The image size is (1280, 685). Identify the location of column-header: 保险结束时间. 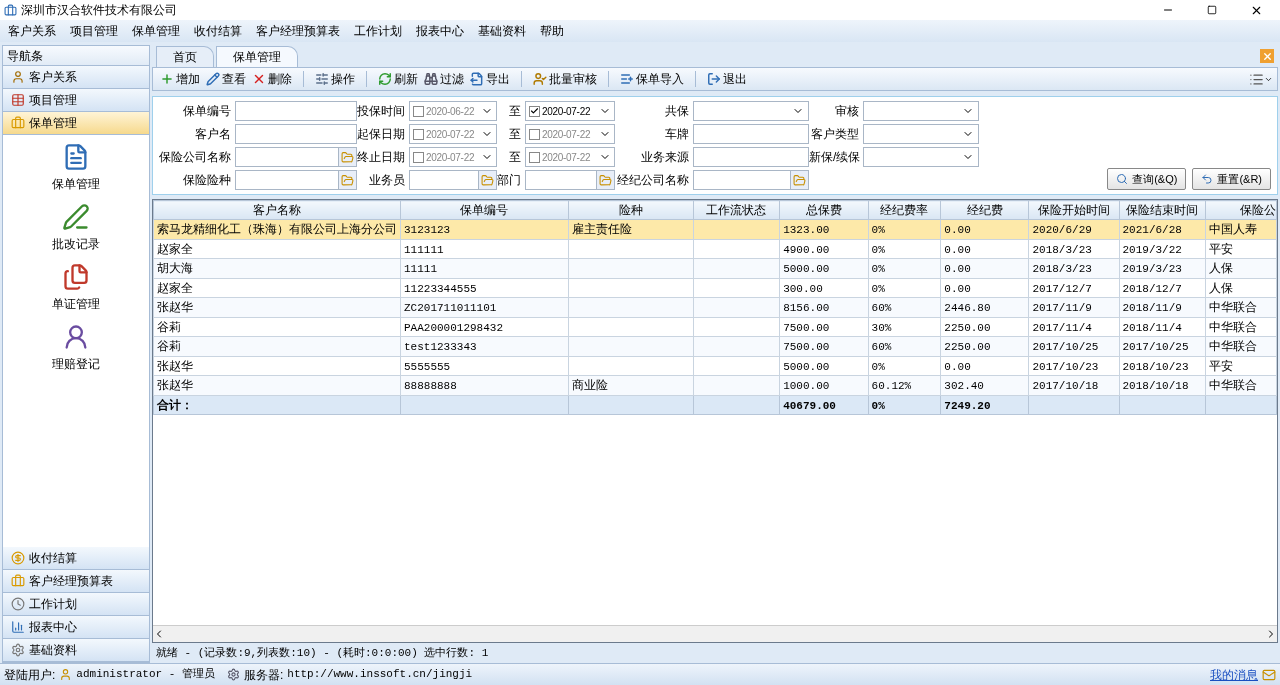
(1162, 210).